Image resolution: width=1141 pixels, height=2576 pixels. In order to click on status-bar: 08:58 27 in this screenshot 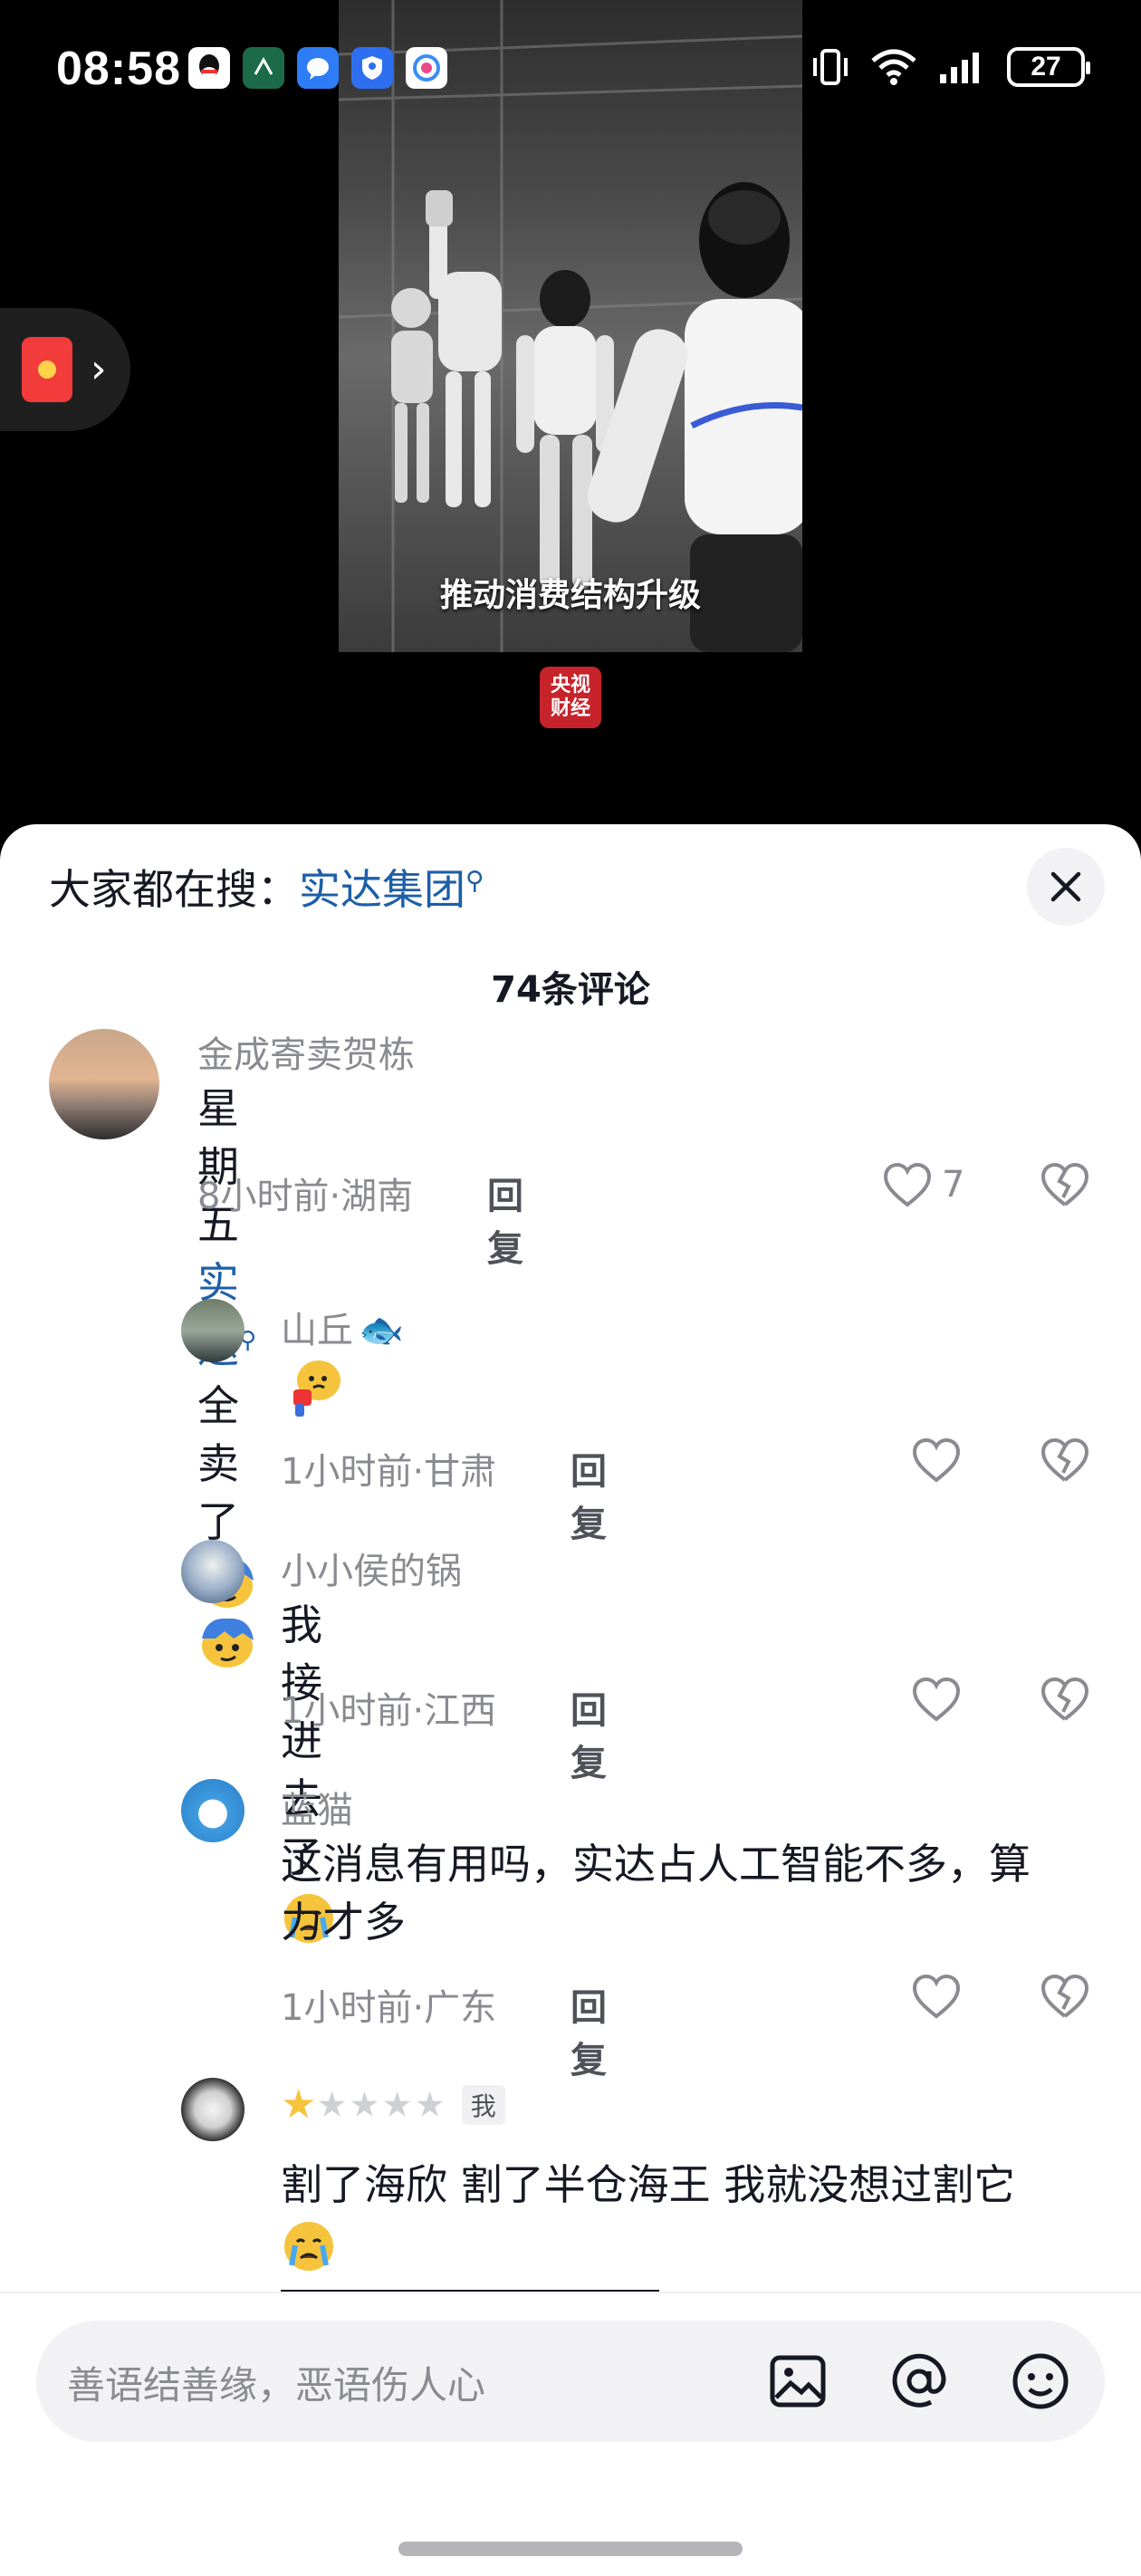, I will do `click(570, 68)`.